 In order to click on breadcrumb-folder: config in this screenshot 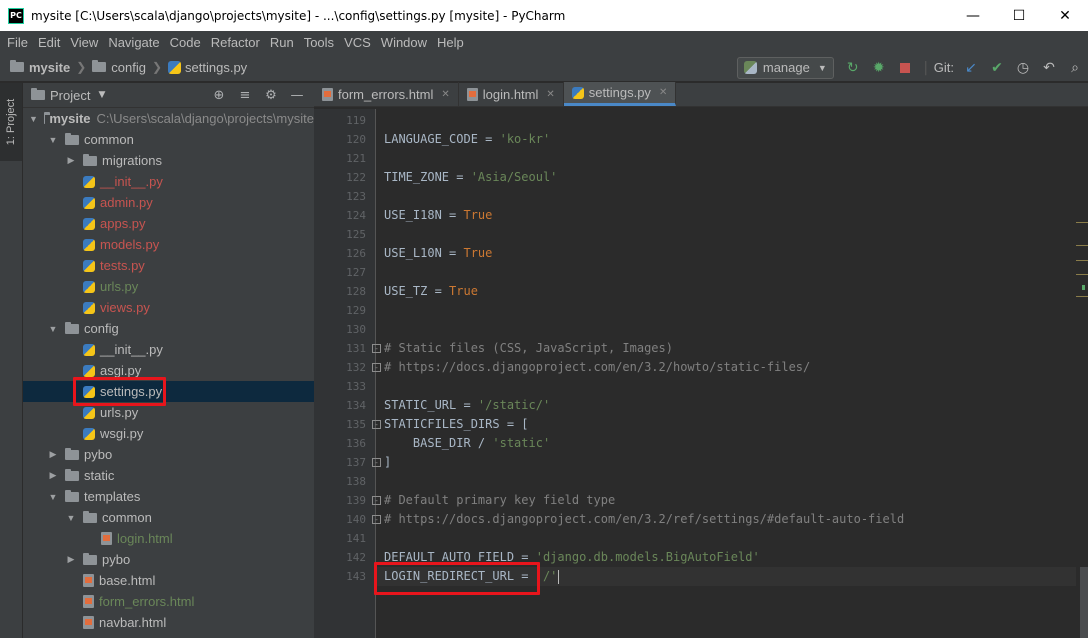, I will do `click(128, 67)`.